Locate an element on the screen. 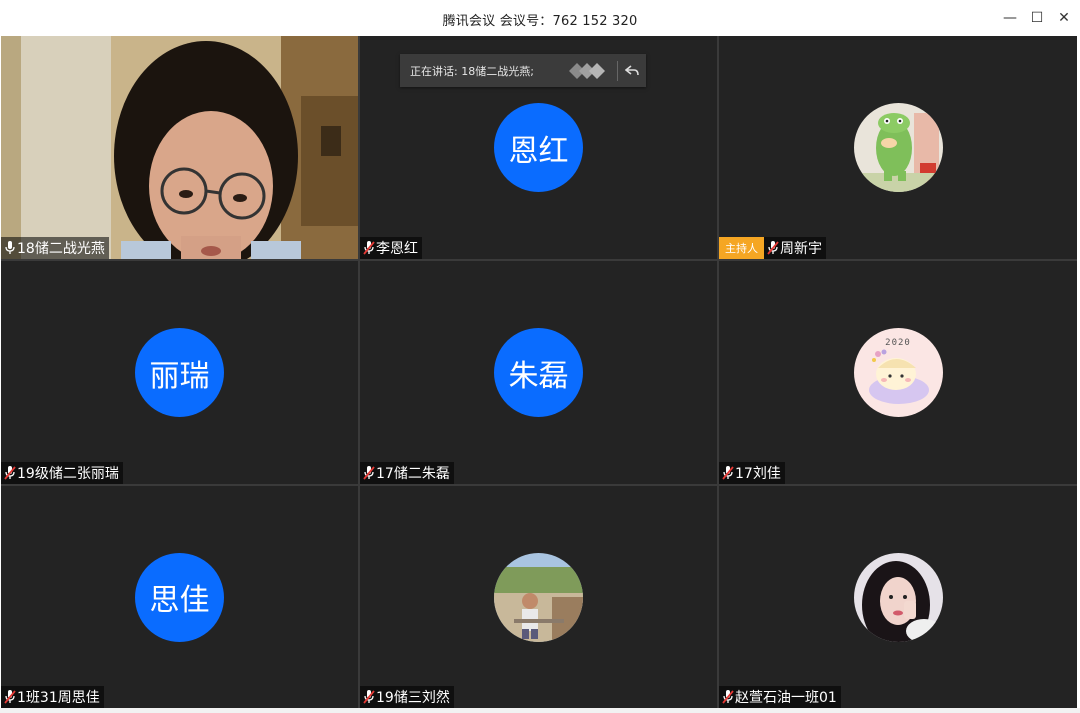 Image resolution: width=1080 pixels, height=713 pixels. participant-name: 19储三刘然 is located at coordinates (413, 698).